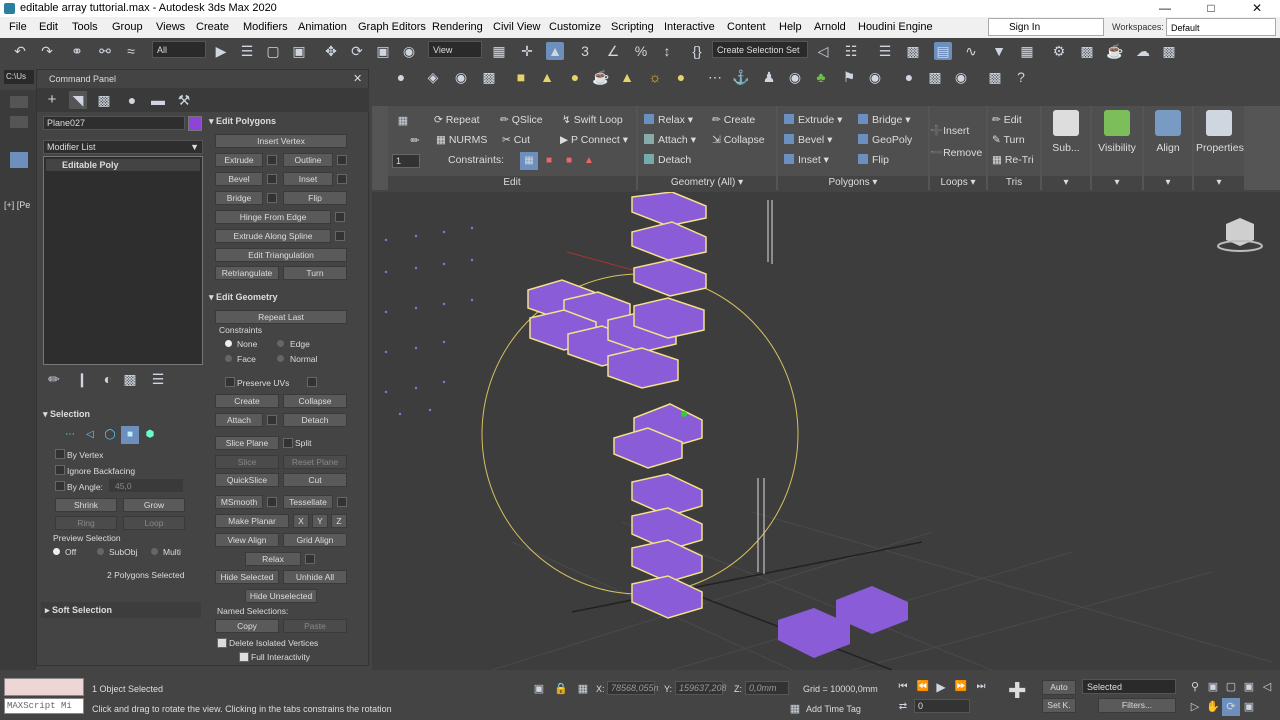 The width and height of the screenshot is (1280, 720). Describe the element at coordinates (875, 77) in the screenshot. I see `hair-icon: ◉` at that location.